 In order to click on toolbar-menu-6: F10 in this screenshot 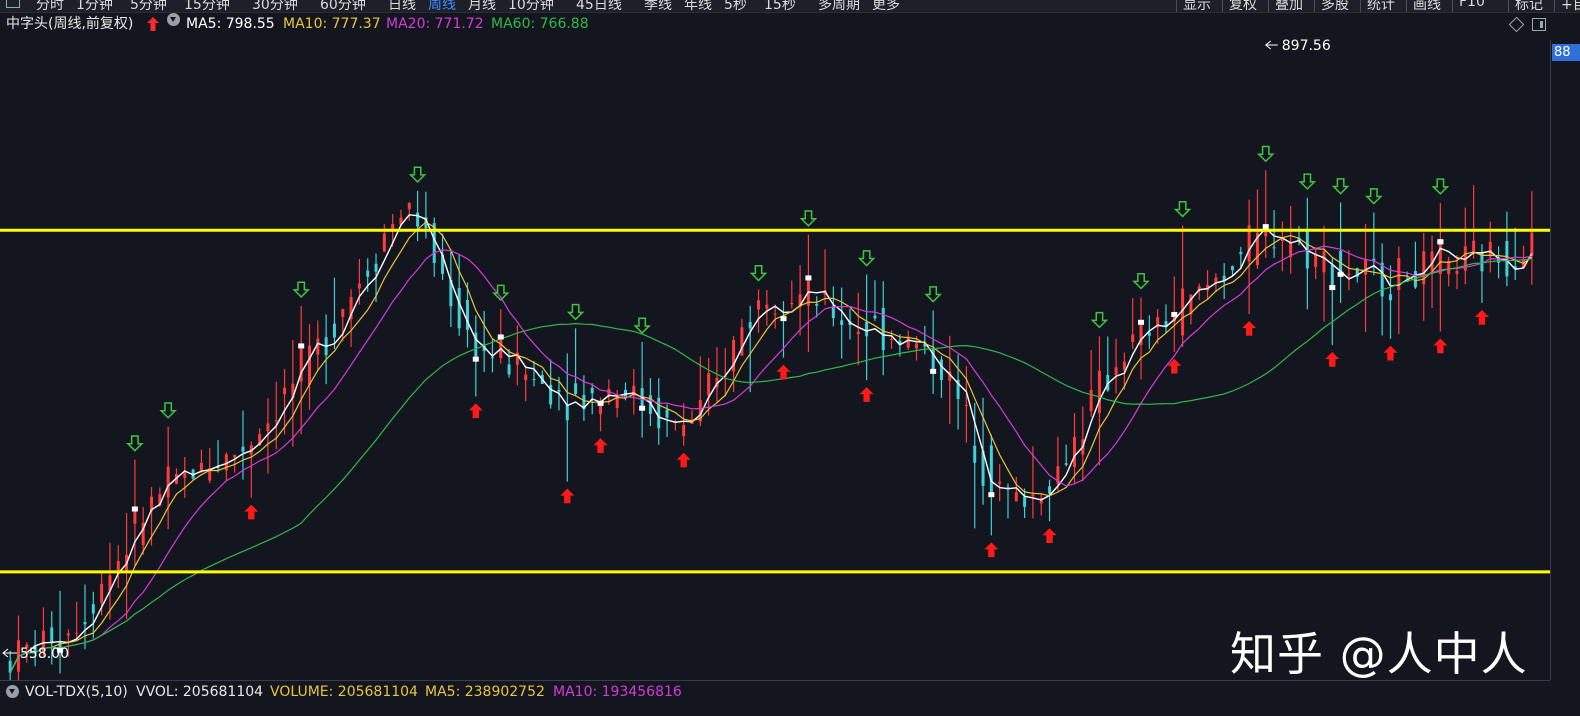, I will do `click(1472, 5)`.